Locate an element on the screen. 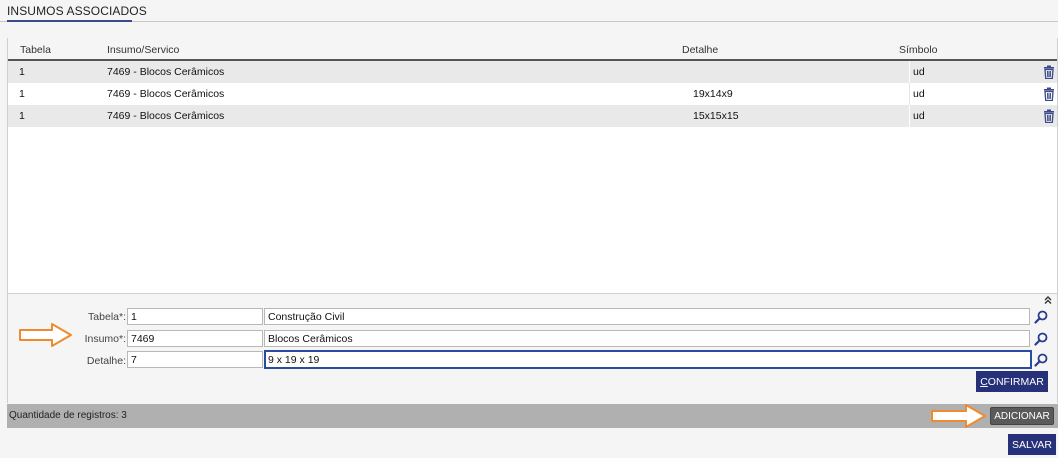 This screenshot has width=1058, height=458. tabela-code-input is located at coordinates (195, 316).